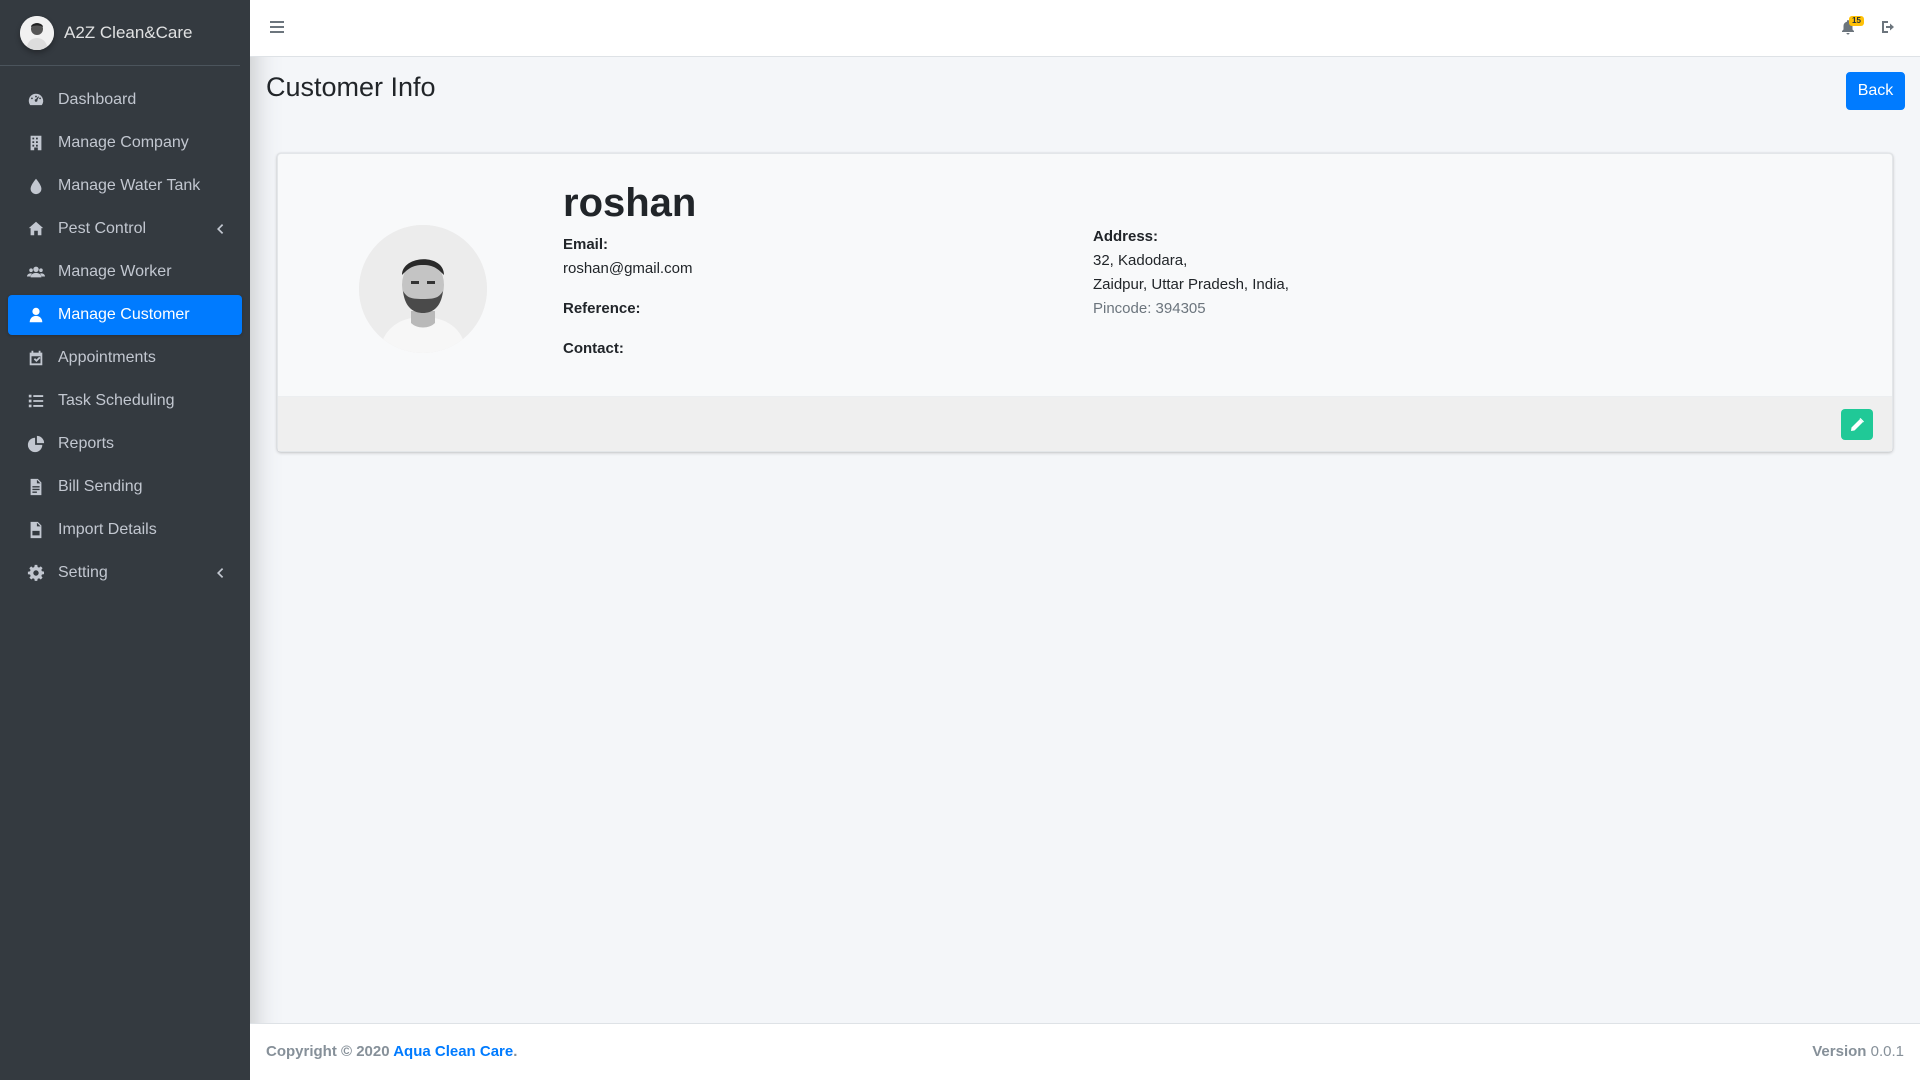  Describe the element at coordinates (83, 572) in the screenshot. I see `sidebar-item-label: Setting` at that location.